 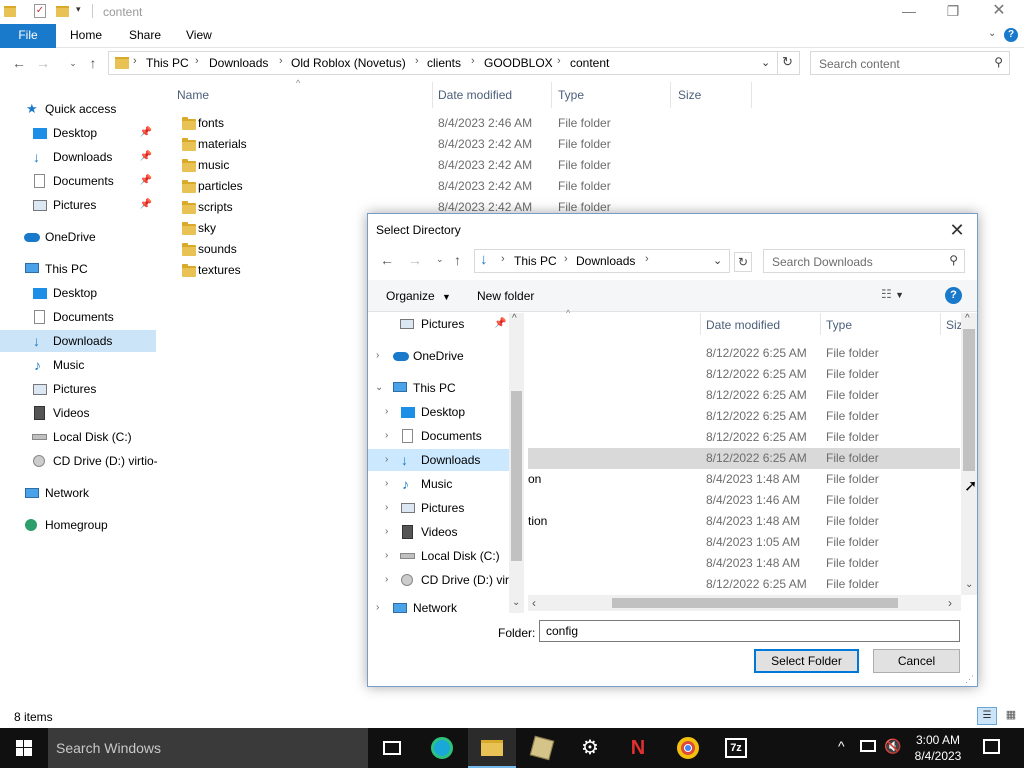 I want to click on tree-item-music: › ♪ Music, so click(x=439, y=484).